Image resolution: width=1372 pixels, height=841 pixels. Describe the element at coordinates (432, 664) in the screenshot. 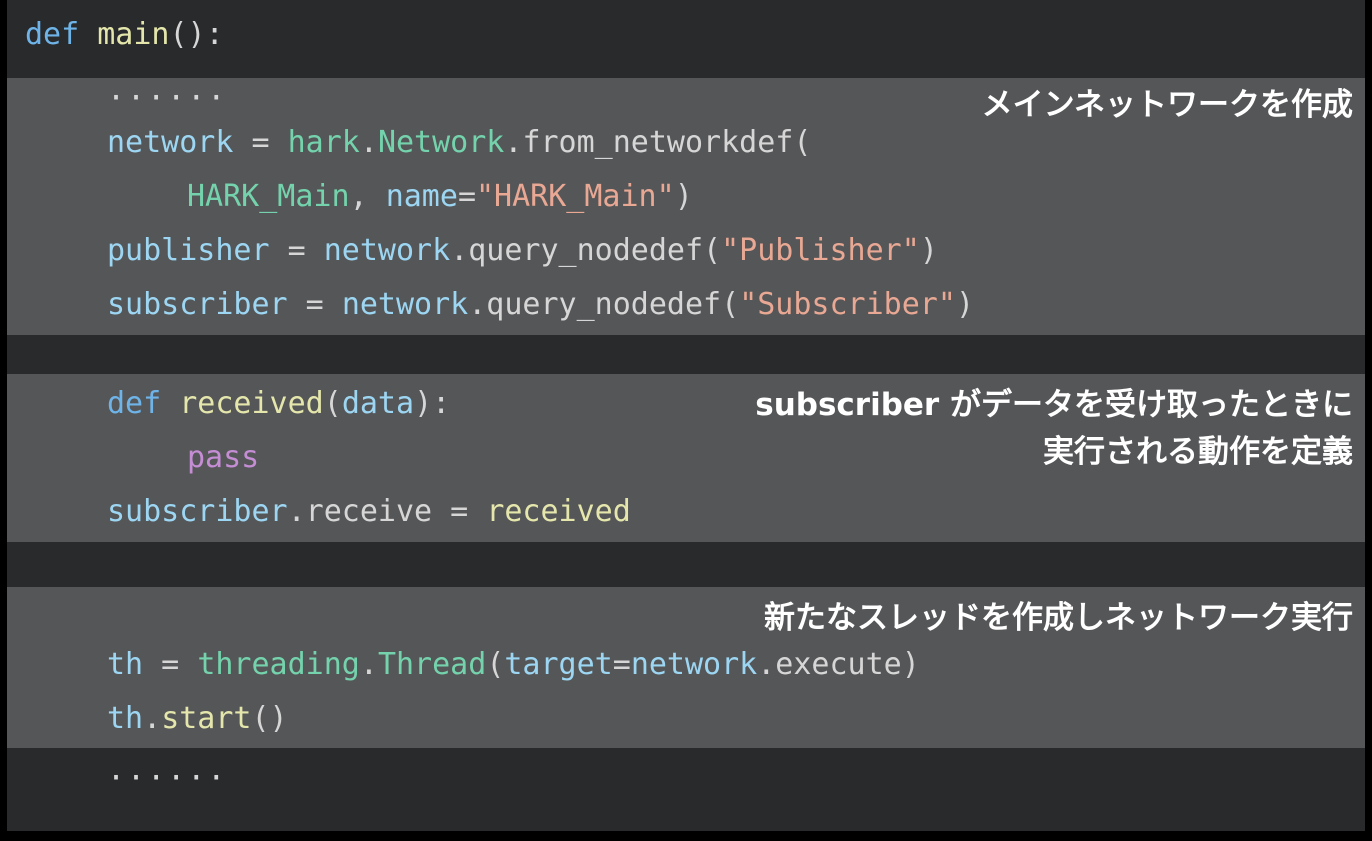

I see `token-class-thread: Thread` at that location.